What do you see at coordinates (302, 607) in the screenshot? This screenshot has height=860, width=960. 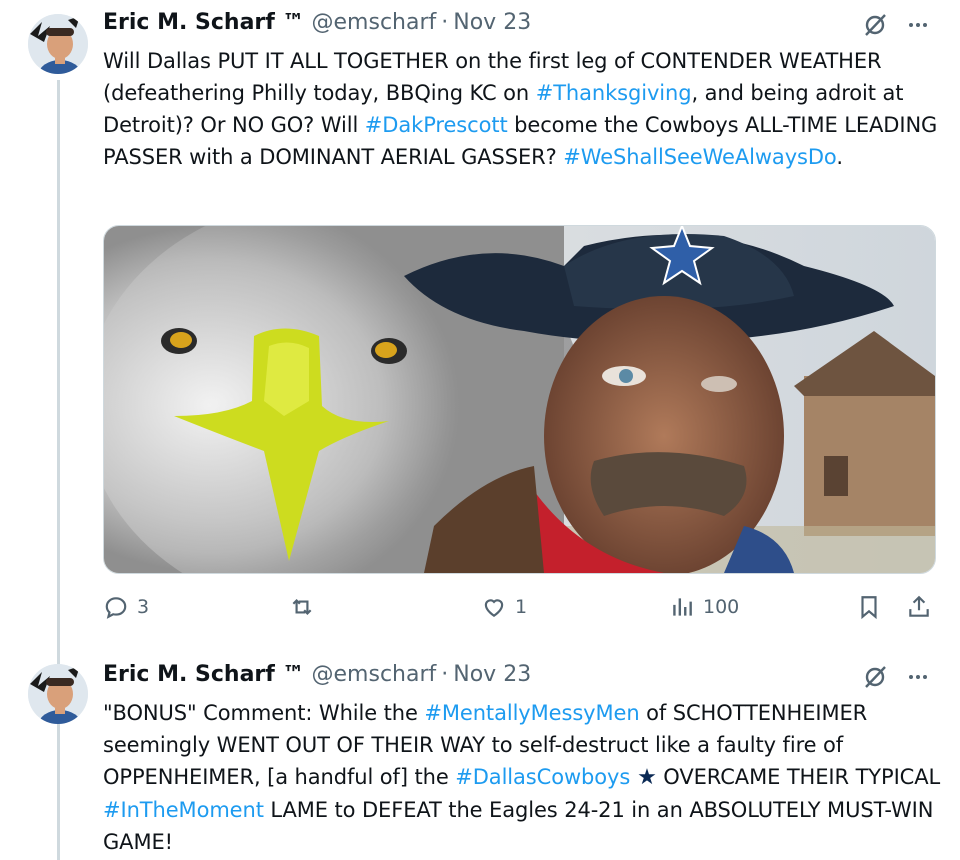 I see `repost-icon` at bounding box center [302, 607].